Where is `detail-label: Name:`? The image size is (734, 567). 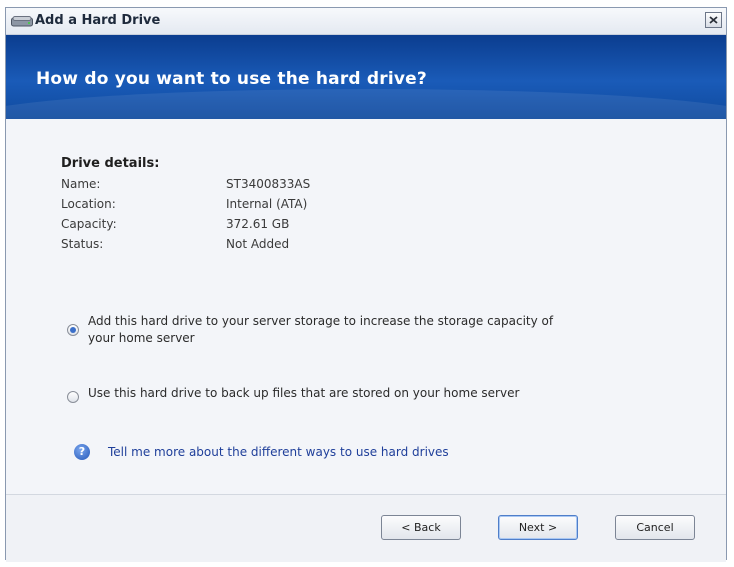
detail-label: Name: is located at coordinates (81, 184).